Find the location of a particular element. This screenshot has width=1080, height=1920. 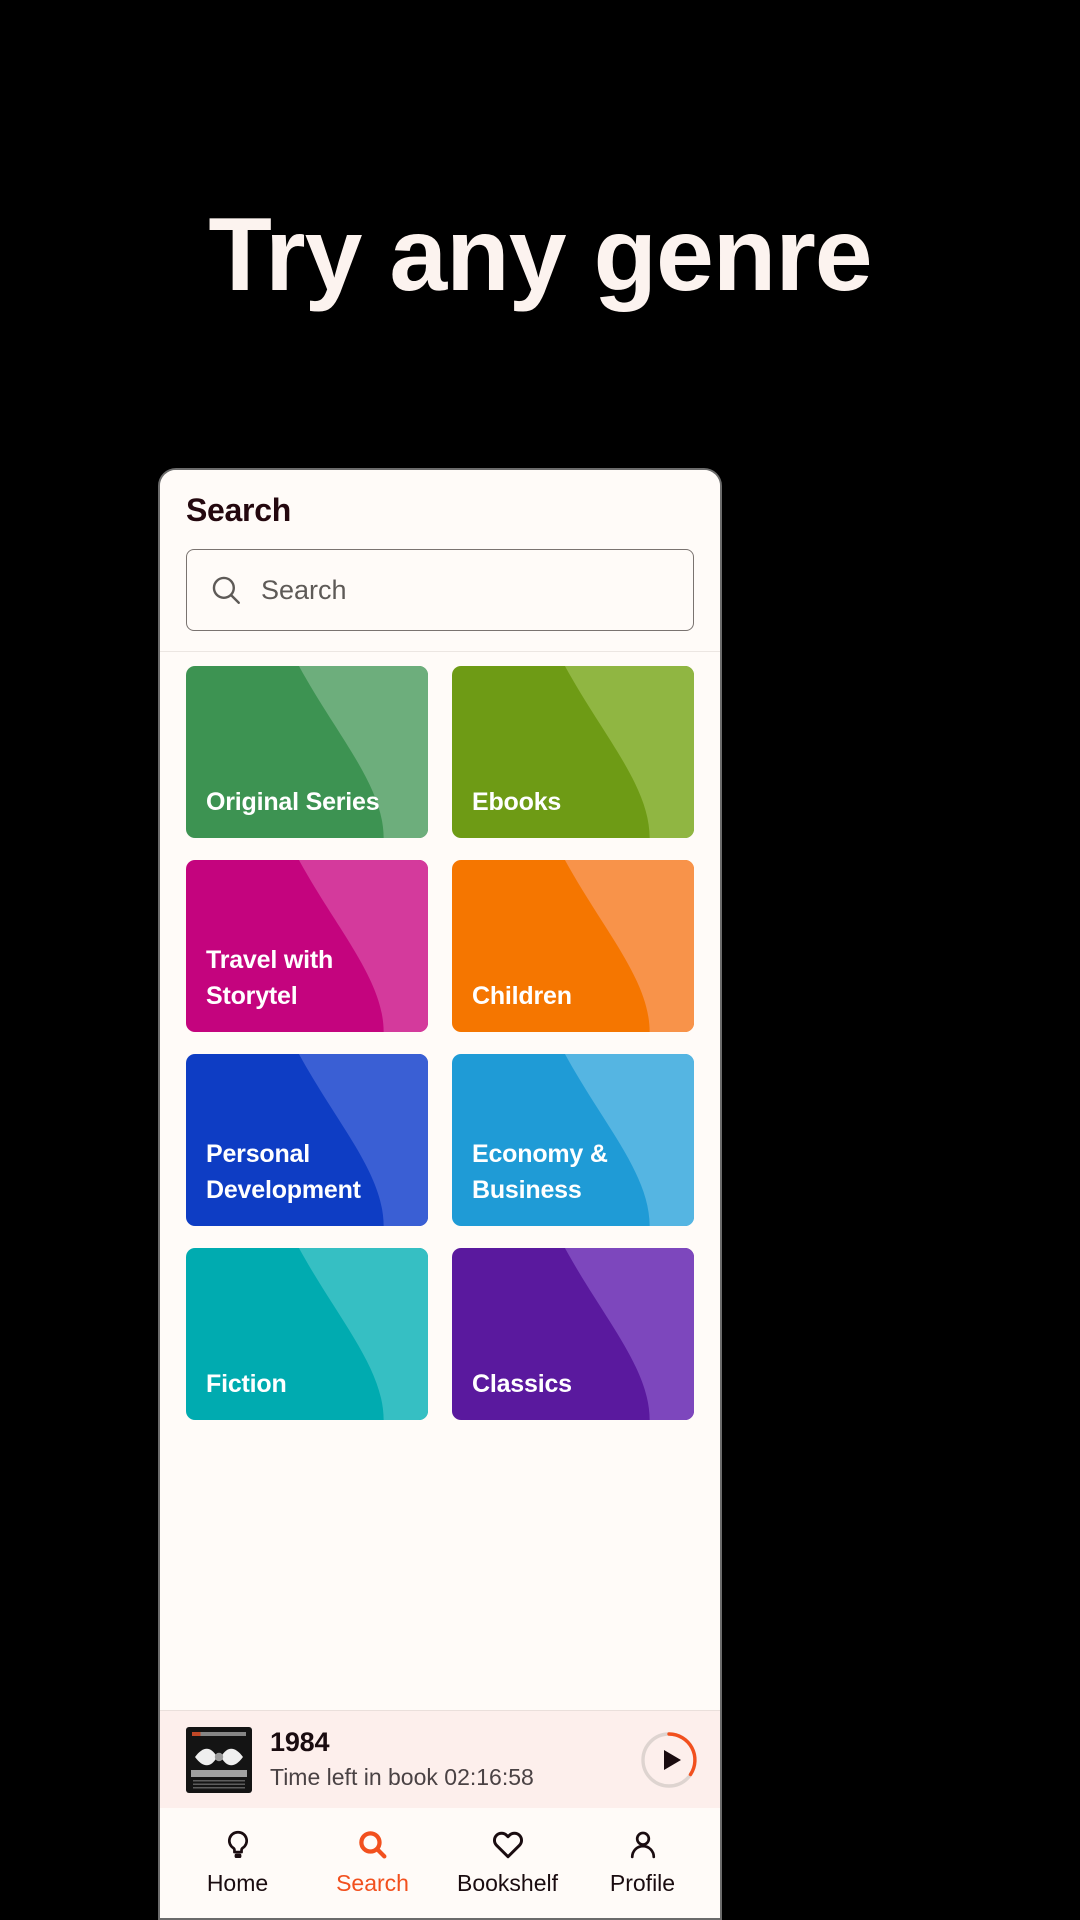

genre-tile: Travel with Storytel is located at coordinates (307, 946).